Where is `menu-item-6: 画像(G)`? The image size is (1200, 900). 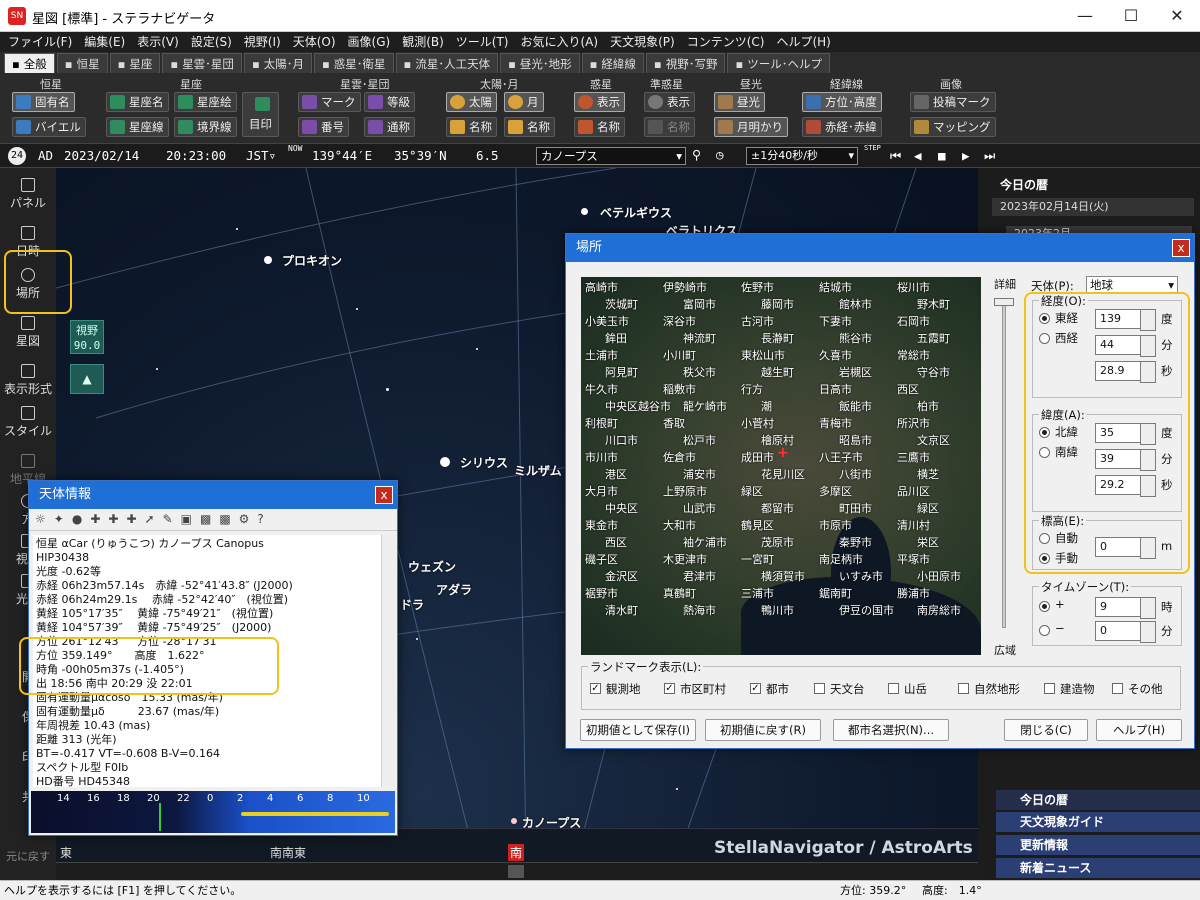
menu-item-6: 画像(G) is located at coordinates (369, 42).